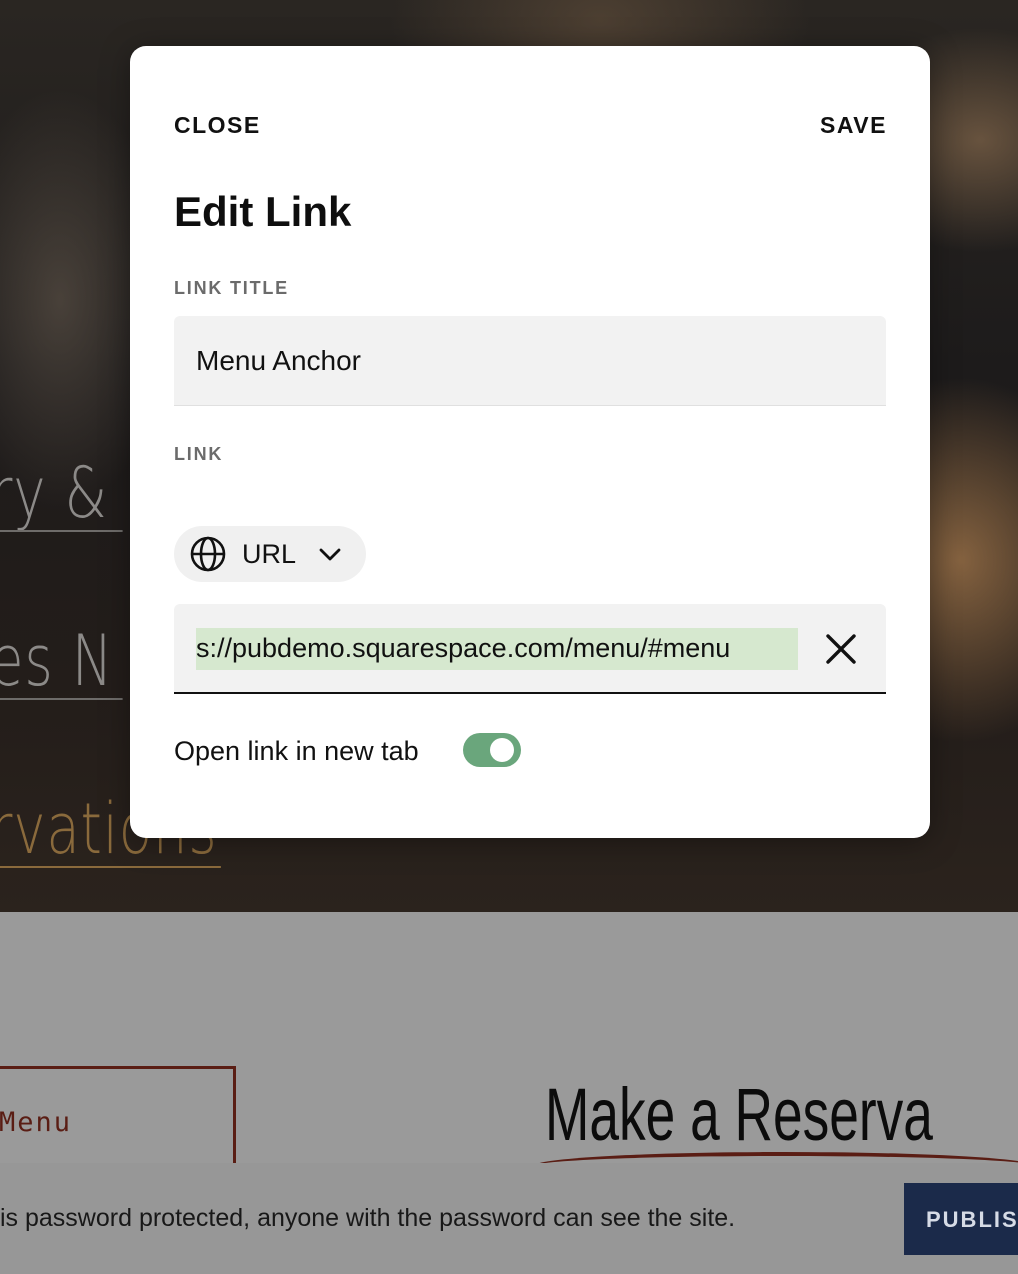  What do you see at coordinates (61, 492) in the screenshot?
I see `hero-nav-link-1: ry & A` at bounding box center [61, 492].